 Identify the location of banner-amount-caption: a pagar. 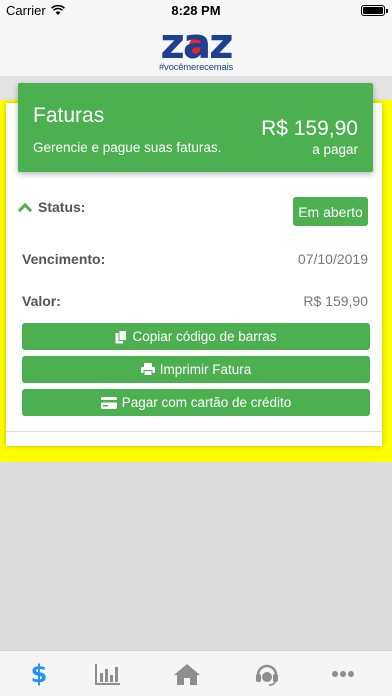
(335, 149).